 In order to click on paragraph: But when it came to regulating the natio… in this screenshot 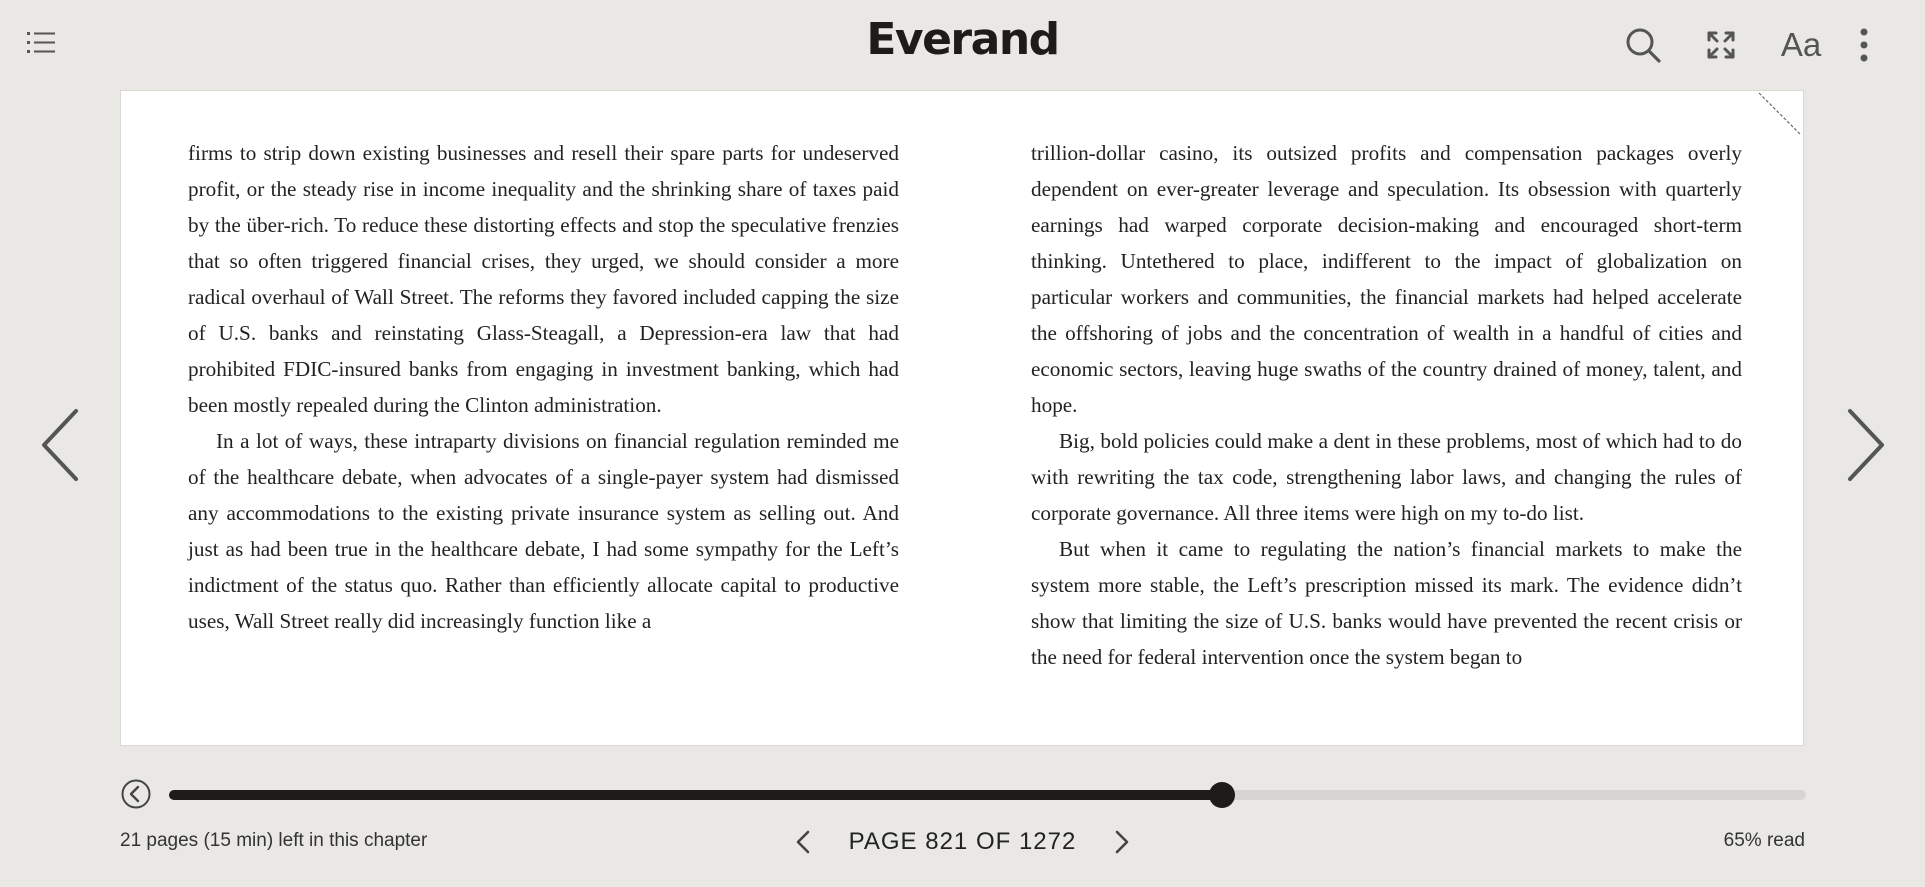, I will do `click(1386, 603)`.